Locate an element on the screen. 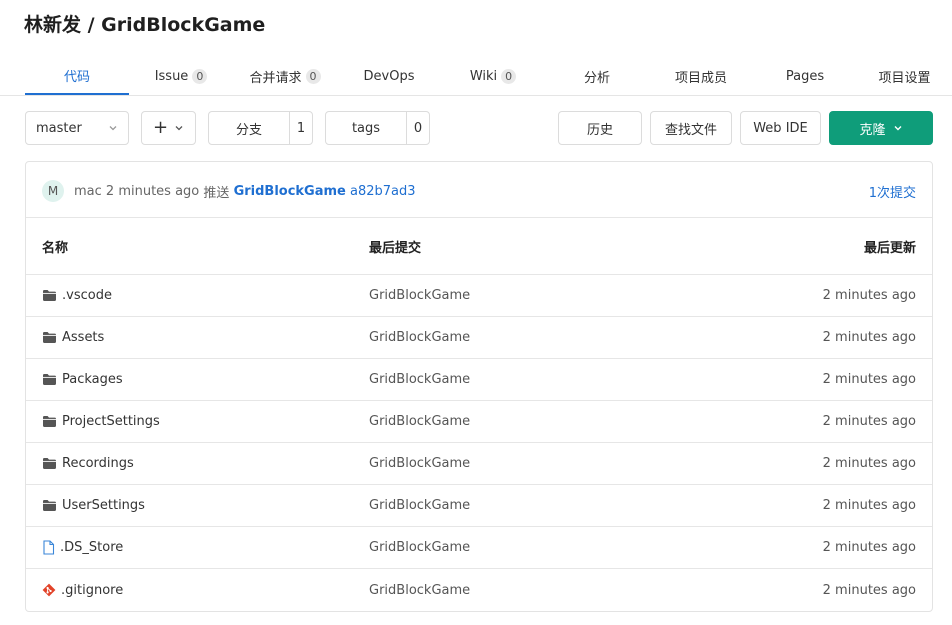 This screenshot has width=952, height=625. file-name-link: .DS_Store is located at coordinates (91, 547).